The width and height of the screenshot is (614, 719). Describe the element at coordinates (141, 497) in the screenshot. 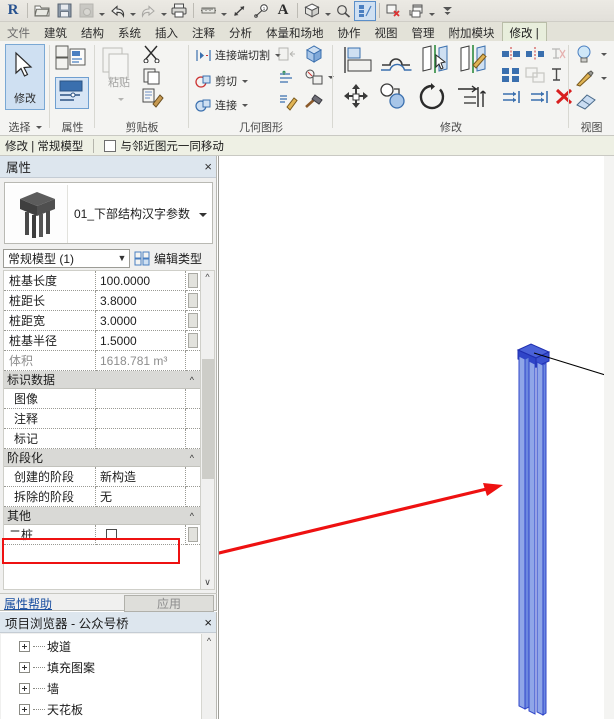

I see `property-value: 无` at that location.